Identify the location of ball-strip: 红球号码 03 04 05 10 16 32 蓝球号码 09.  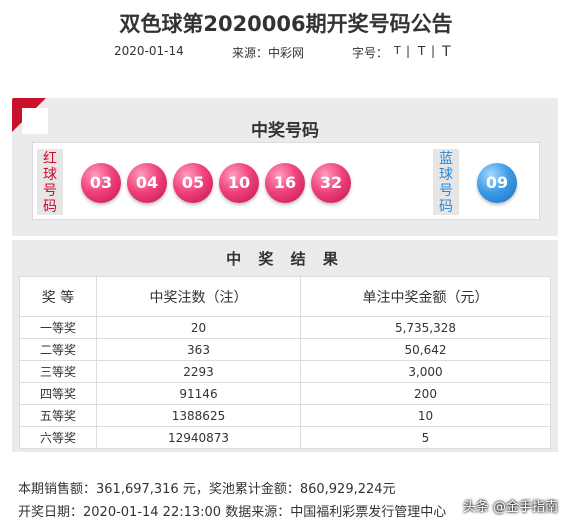
(286, 181).